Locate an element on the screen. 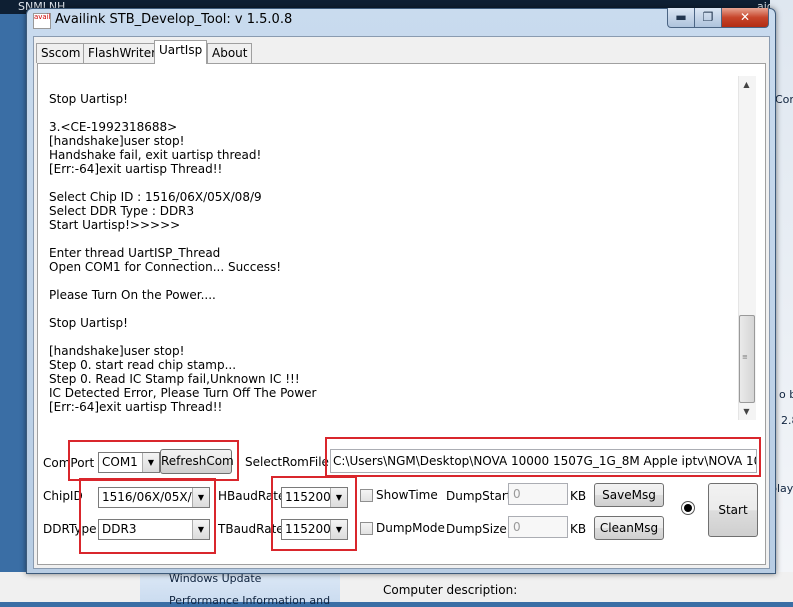  log-line: 3.<CE-1992318688> is located at coordinates (113, 127).